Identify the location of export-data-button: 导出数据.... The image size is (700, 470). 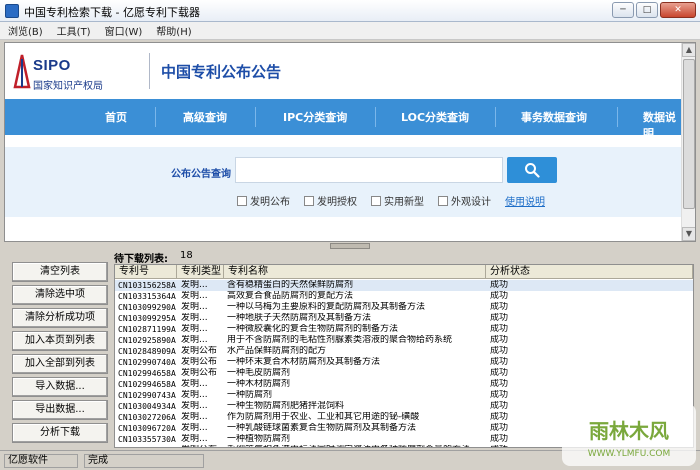
(60, 410).